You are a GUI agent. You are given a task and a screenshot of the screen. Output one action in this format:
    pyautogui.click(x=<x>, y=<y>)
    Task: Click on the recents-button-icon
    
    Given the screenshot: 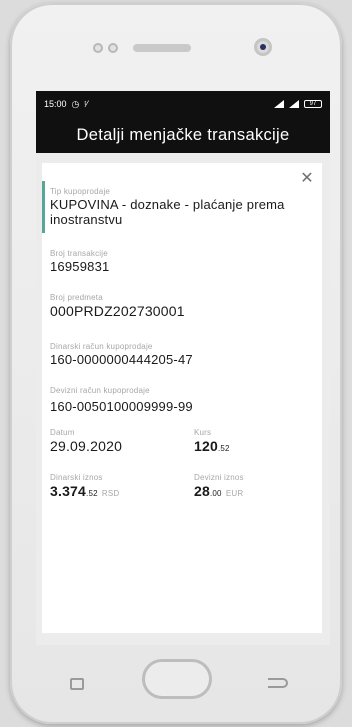 What is the action you would take?
    pyautogui.click(x=77, y=684)
    